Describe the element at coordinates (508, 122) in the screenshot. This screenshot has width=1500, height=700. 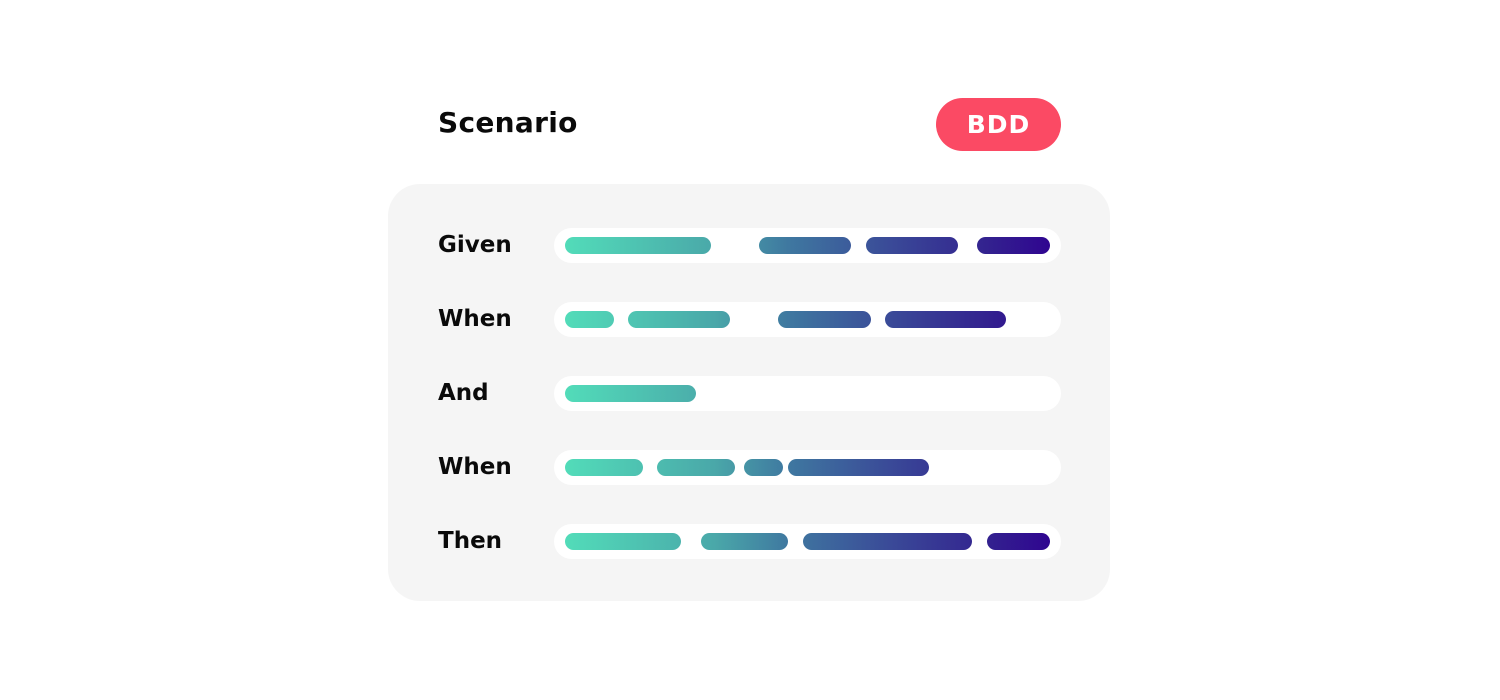
I see `scenario-title: Scenario` at that location.